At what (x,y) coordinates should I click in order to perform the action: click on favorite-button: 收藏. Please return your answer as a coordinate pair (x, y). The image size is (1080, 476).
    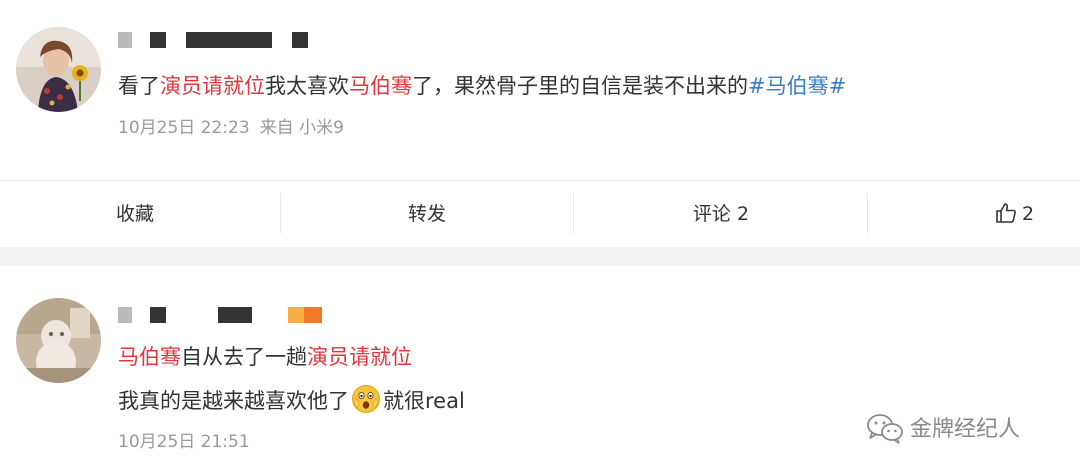
    Looking at the image, I should click on (135, 214).